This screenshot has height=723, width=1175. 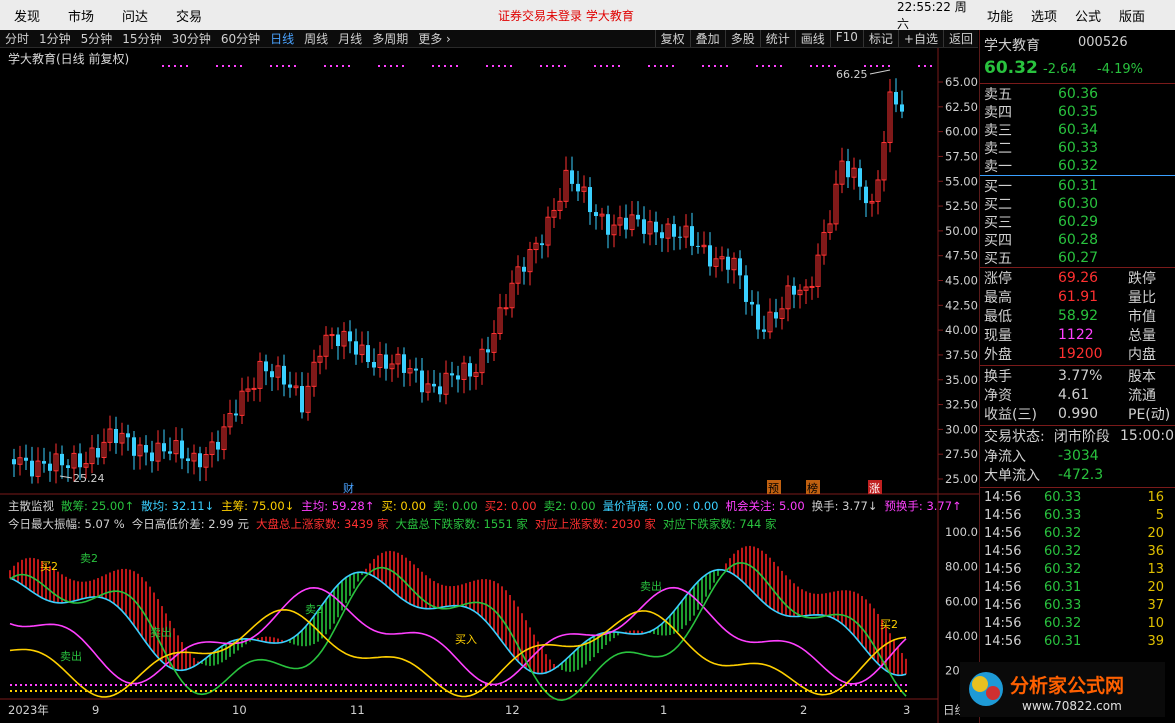 What do you see at coordinates (141, 38) in the screenshot?
I see `period-tab: 15分钟` at bounding box center [141, 38].